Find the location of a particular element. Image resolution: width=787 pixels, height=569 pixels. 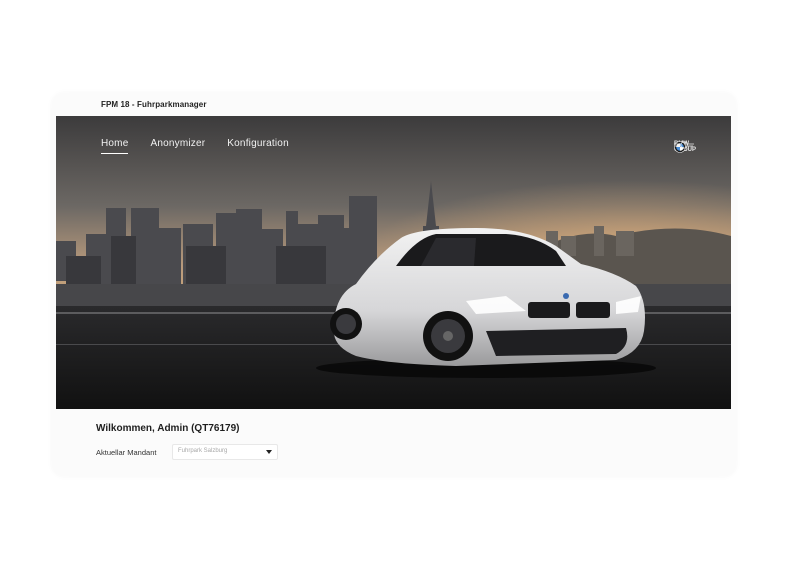

brand-logos: BMW GROUP is located at coordinates (687, 147).